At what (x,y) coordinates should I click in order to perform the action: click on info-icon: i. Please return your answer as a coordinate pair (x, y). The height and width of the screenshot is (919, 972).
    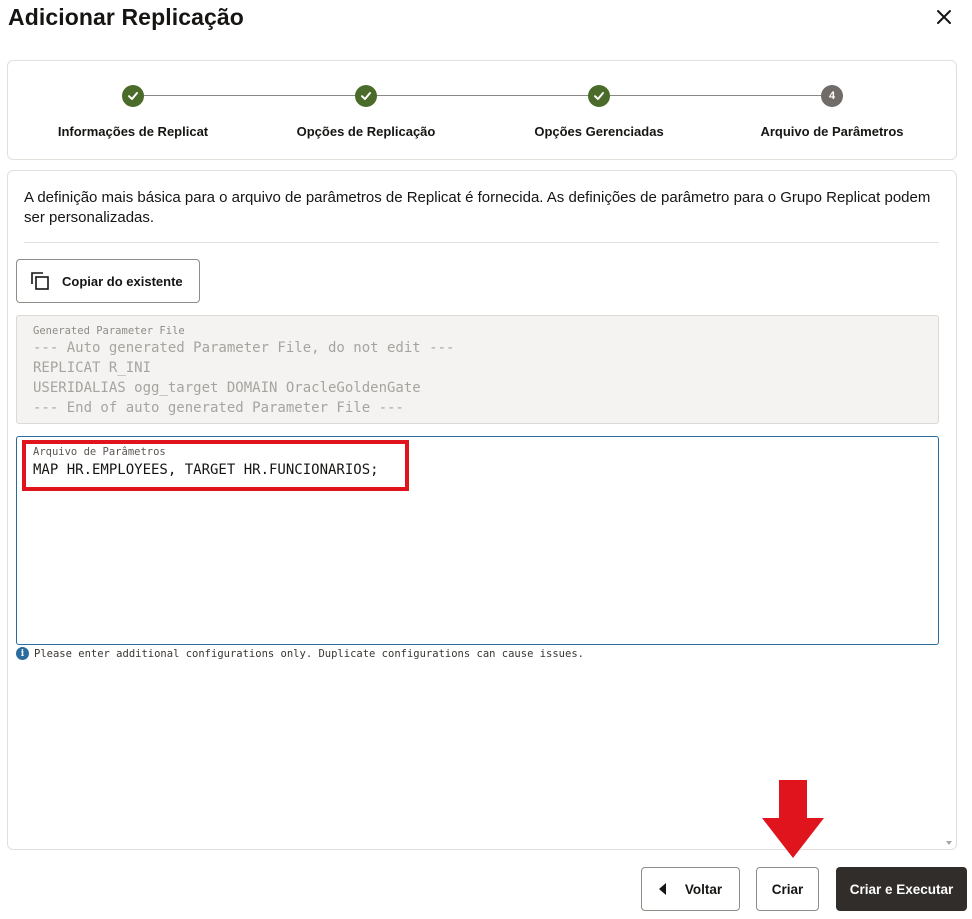
    Looking at the image, I should click on (22, 653).